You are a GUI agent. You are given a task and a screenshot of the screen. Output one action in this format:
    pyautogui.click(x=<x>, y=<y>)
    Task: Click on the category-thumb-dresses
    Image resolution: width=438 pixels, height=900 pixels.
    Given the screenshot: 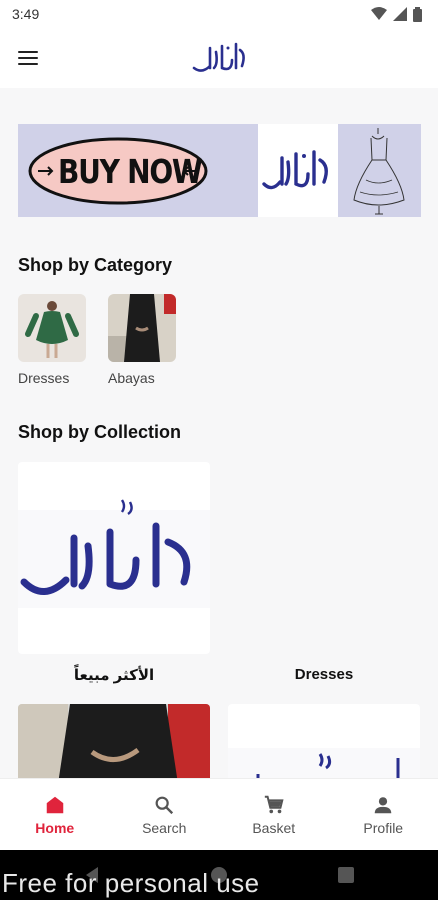 What is the action you would take?
    pyautogui.click(x=52, y=328)
    